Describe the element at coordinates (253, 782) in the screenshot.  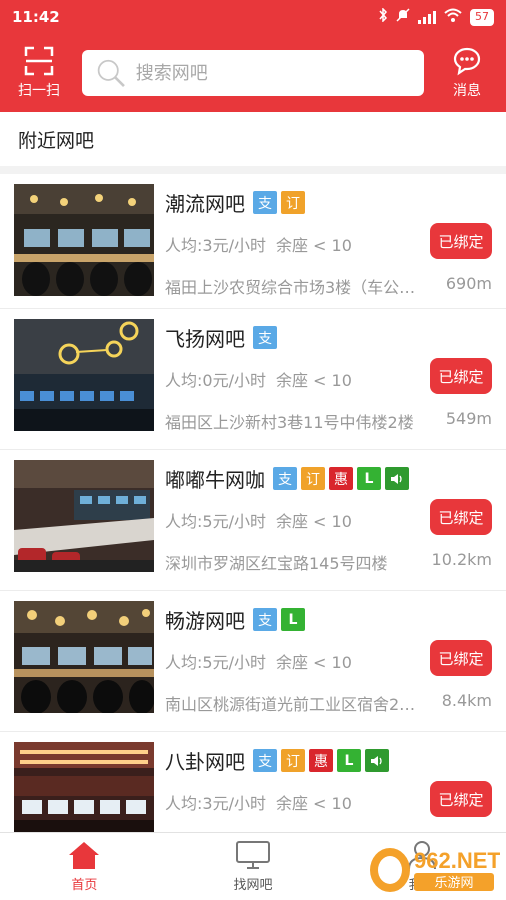
I see `list-item: 八卦网吧 支 订 惠 L 人均:3元/小时 余座 < 10 已绑定` at that location.